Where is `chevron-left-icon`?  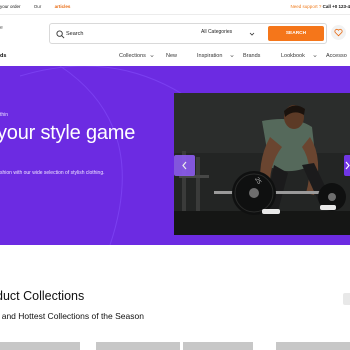 chevron-left-icon is located at coordinates (184, 165).